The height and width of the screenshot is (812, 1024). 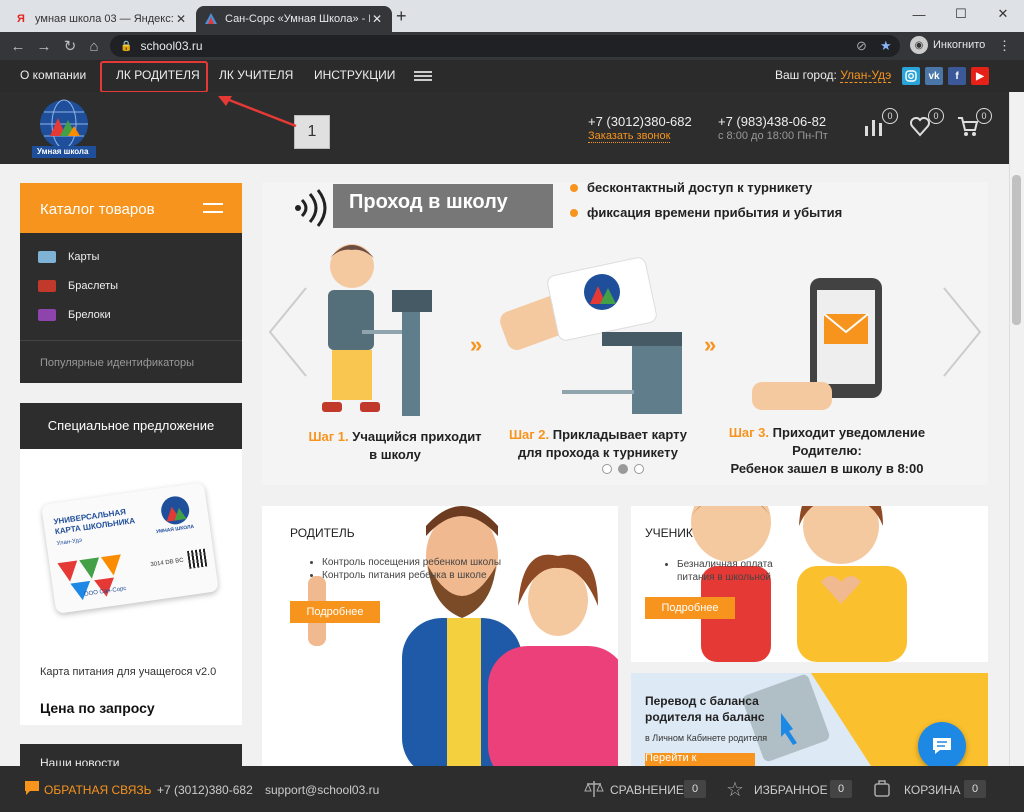 What do you see at coordinates (886, 46) in the screenshot?
I see `star-icon: ★` at bounding box center [886, 46].